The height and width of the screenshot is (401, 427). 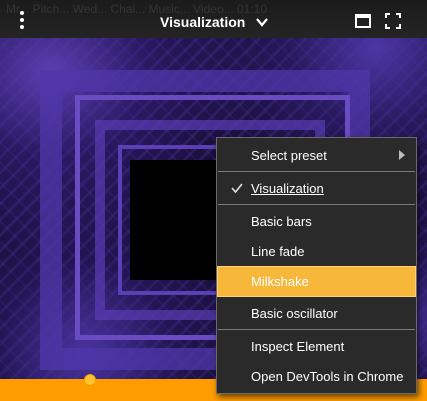 What do you see at coordinates (22, 21) in the screenshot?
I see `more-vert-icon` at bounding box center [22, 21].